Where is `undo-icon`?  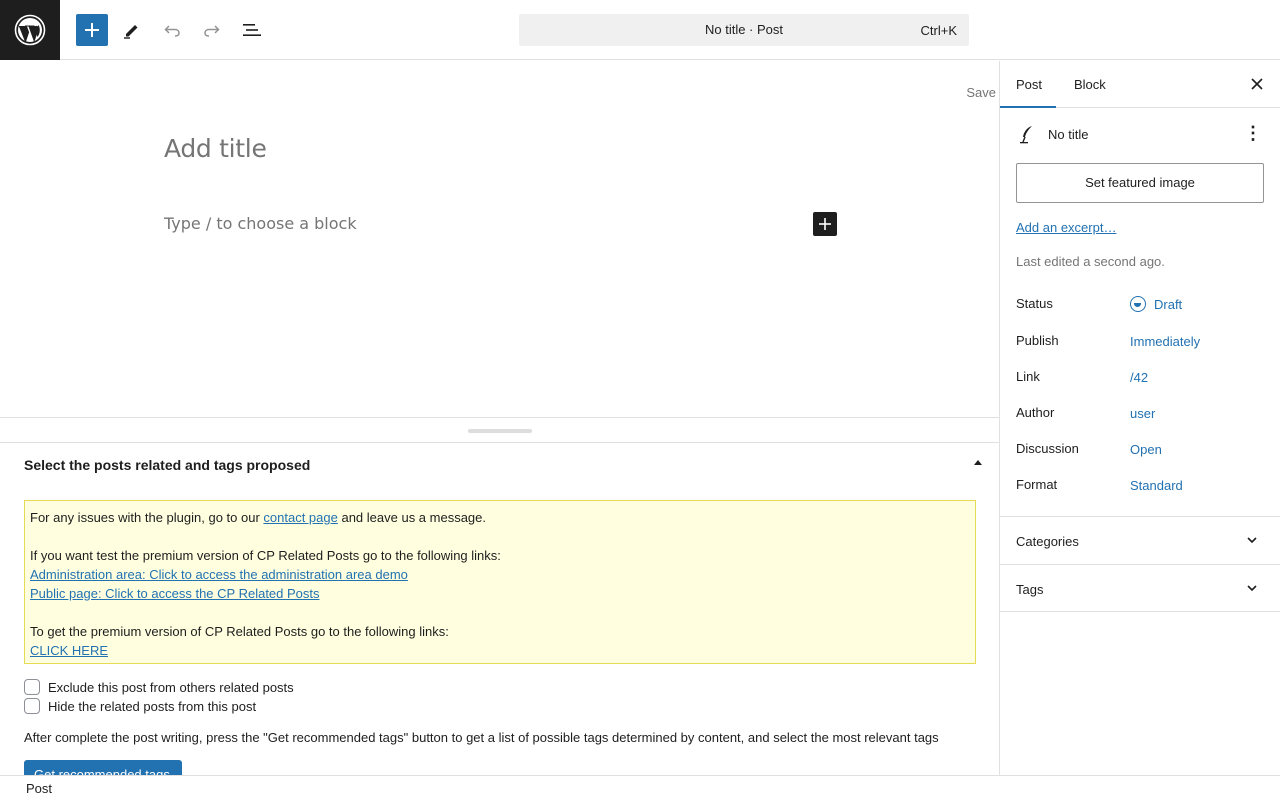 undo-icon is located at coordinates (172, 31).